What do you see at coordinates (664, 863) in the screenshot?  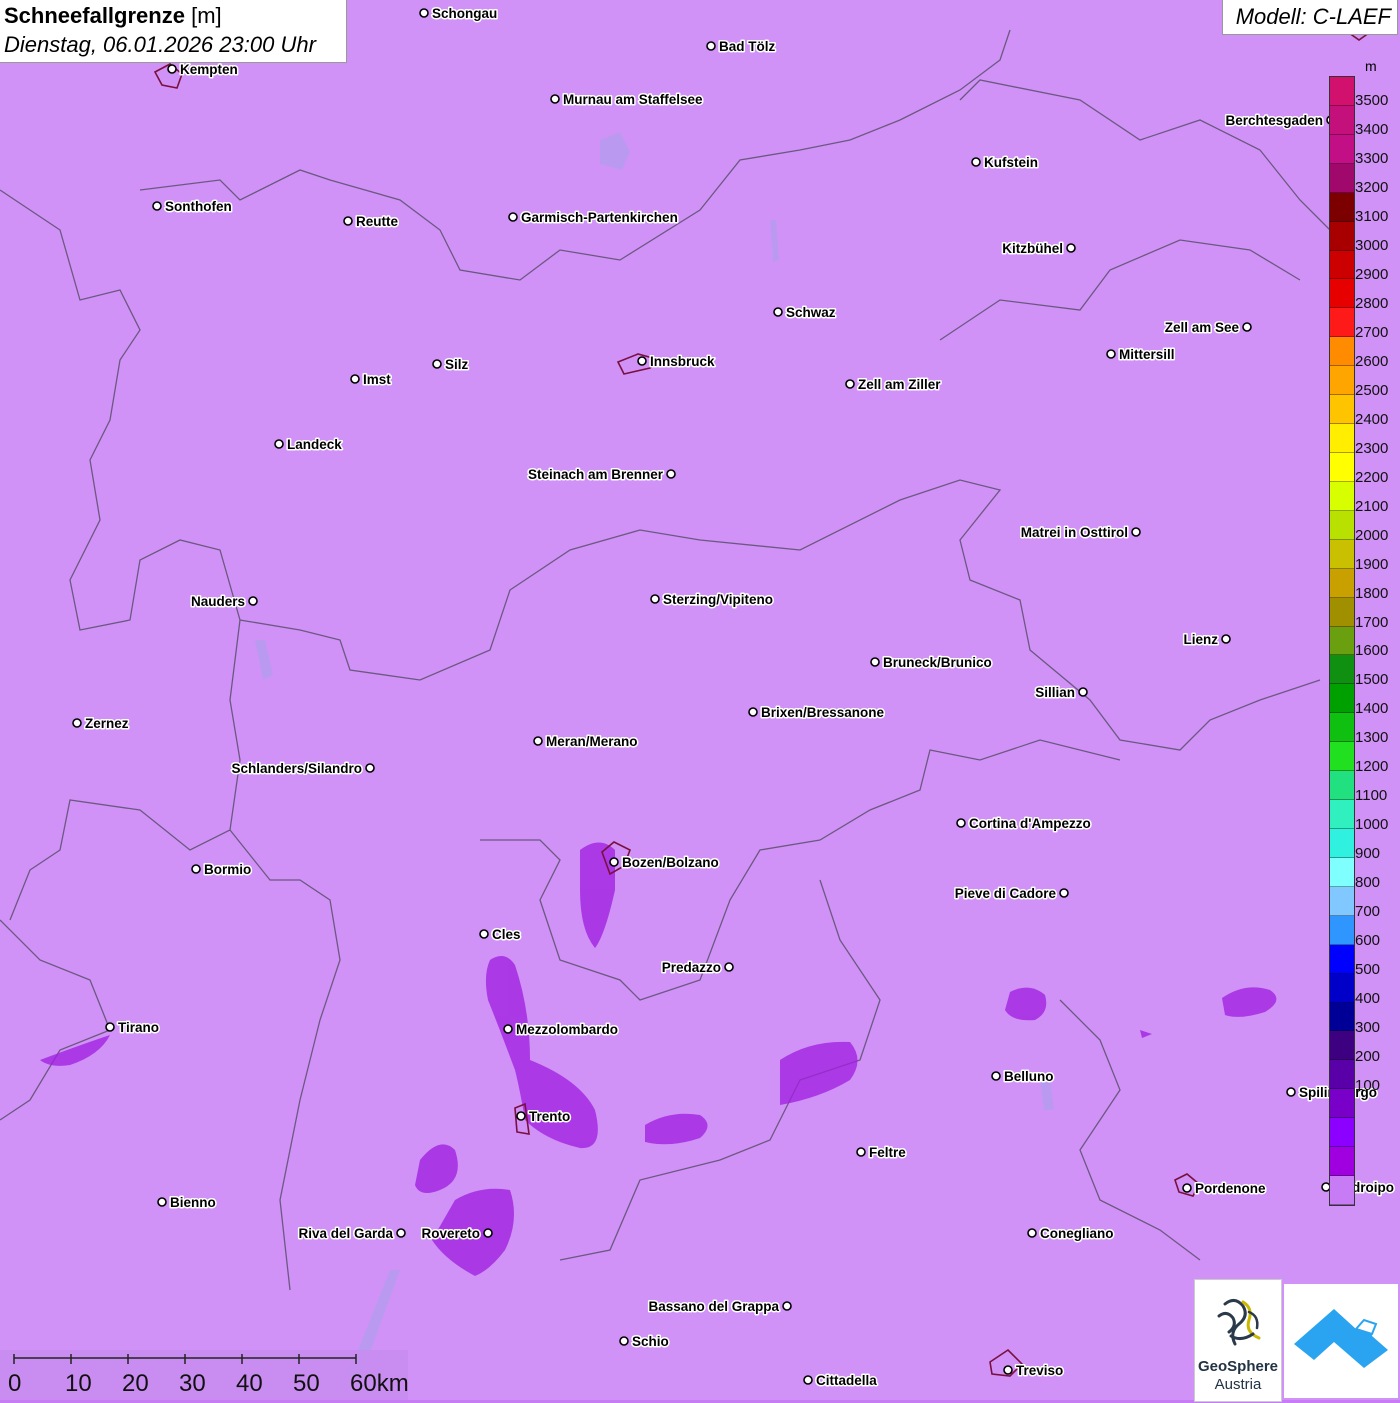 I see `city-marker: Bozen/Bolzano` at bounding box center [664, 863].